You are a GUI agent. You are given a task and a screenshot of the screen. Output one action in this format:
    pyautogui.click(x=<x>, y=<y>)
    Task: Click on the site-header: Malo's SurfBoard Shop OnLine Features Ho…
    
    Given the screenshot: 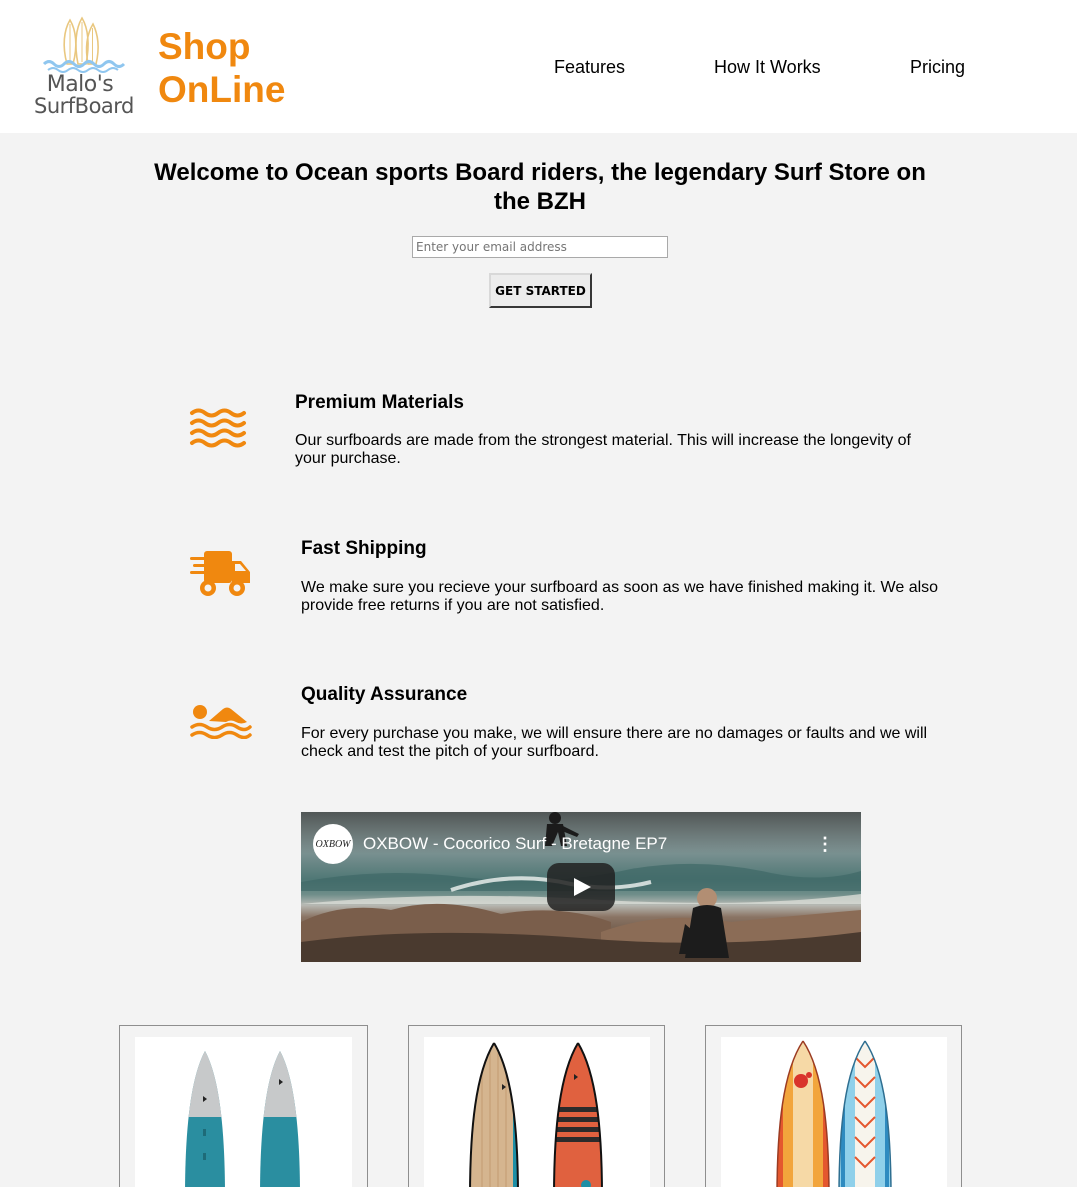 What is the action you would take?
    pyautogui.click(x=538, y=66)
    